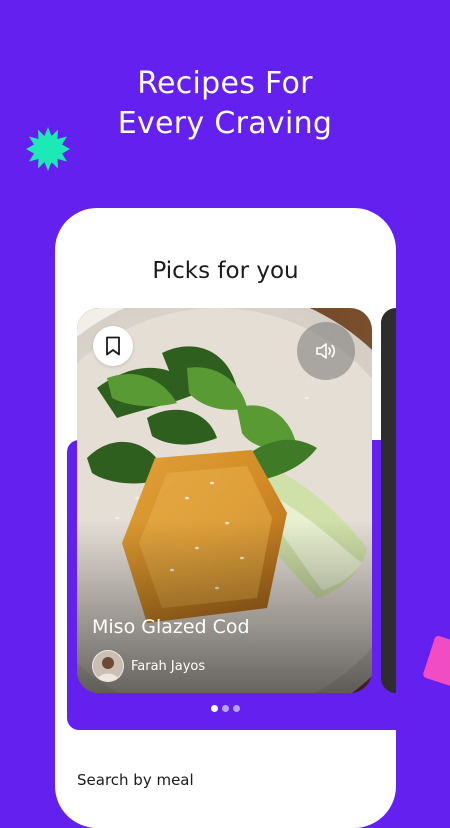  I want to click on carousel-pagination, so click(225, 708).